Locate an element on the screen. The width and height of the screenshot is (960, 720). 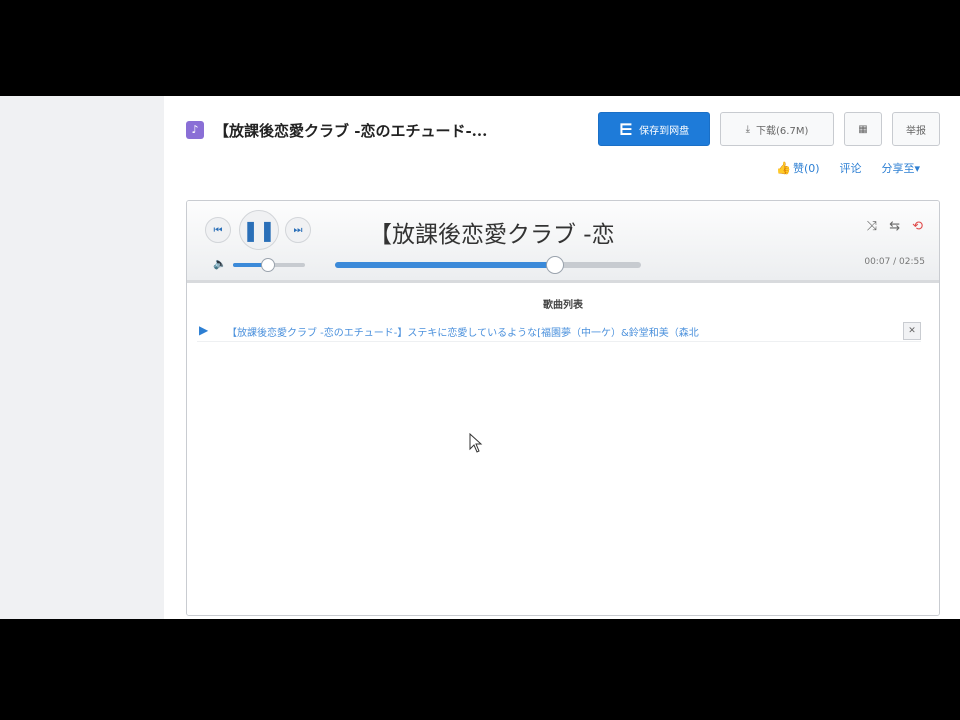
progress-fill is located at coordinates (445, 265).